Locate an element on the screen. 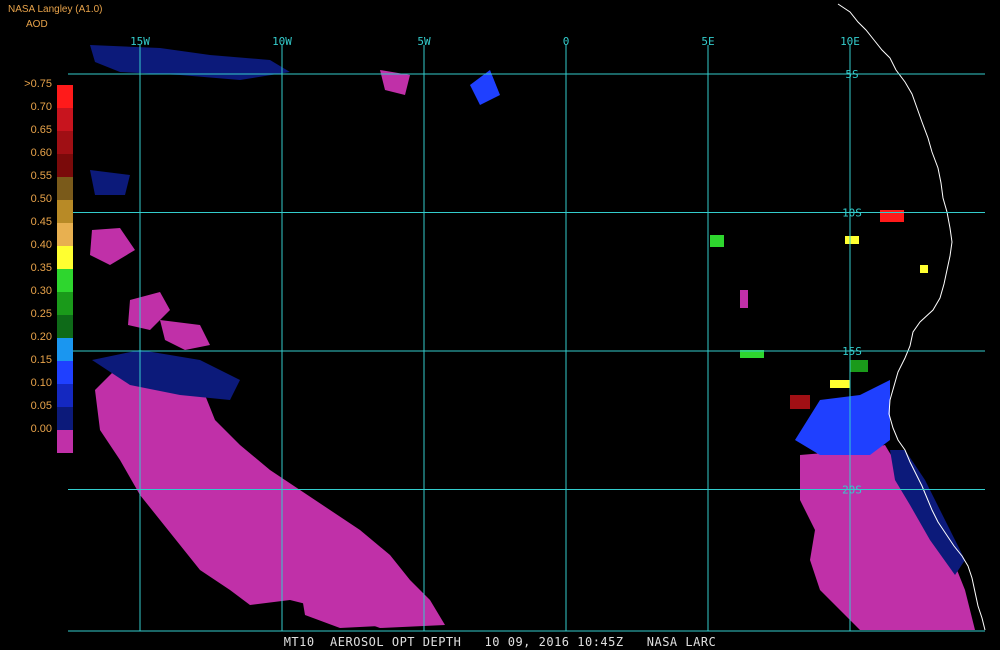  legend-label: 0.35 is located at coordinates (41, 268).